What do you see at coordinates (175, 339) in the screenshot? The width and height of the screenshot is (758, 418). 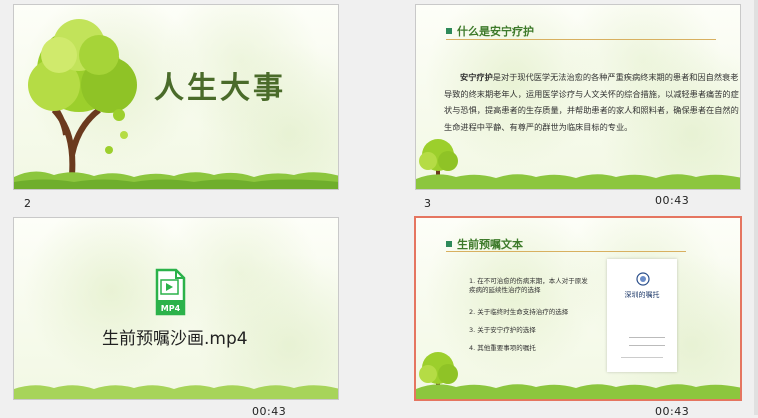 I see `video-file-label: 生前预嘱沙画.mp4` at bounding box center [175, 339].